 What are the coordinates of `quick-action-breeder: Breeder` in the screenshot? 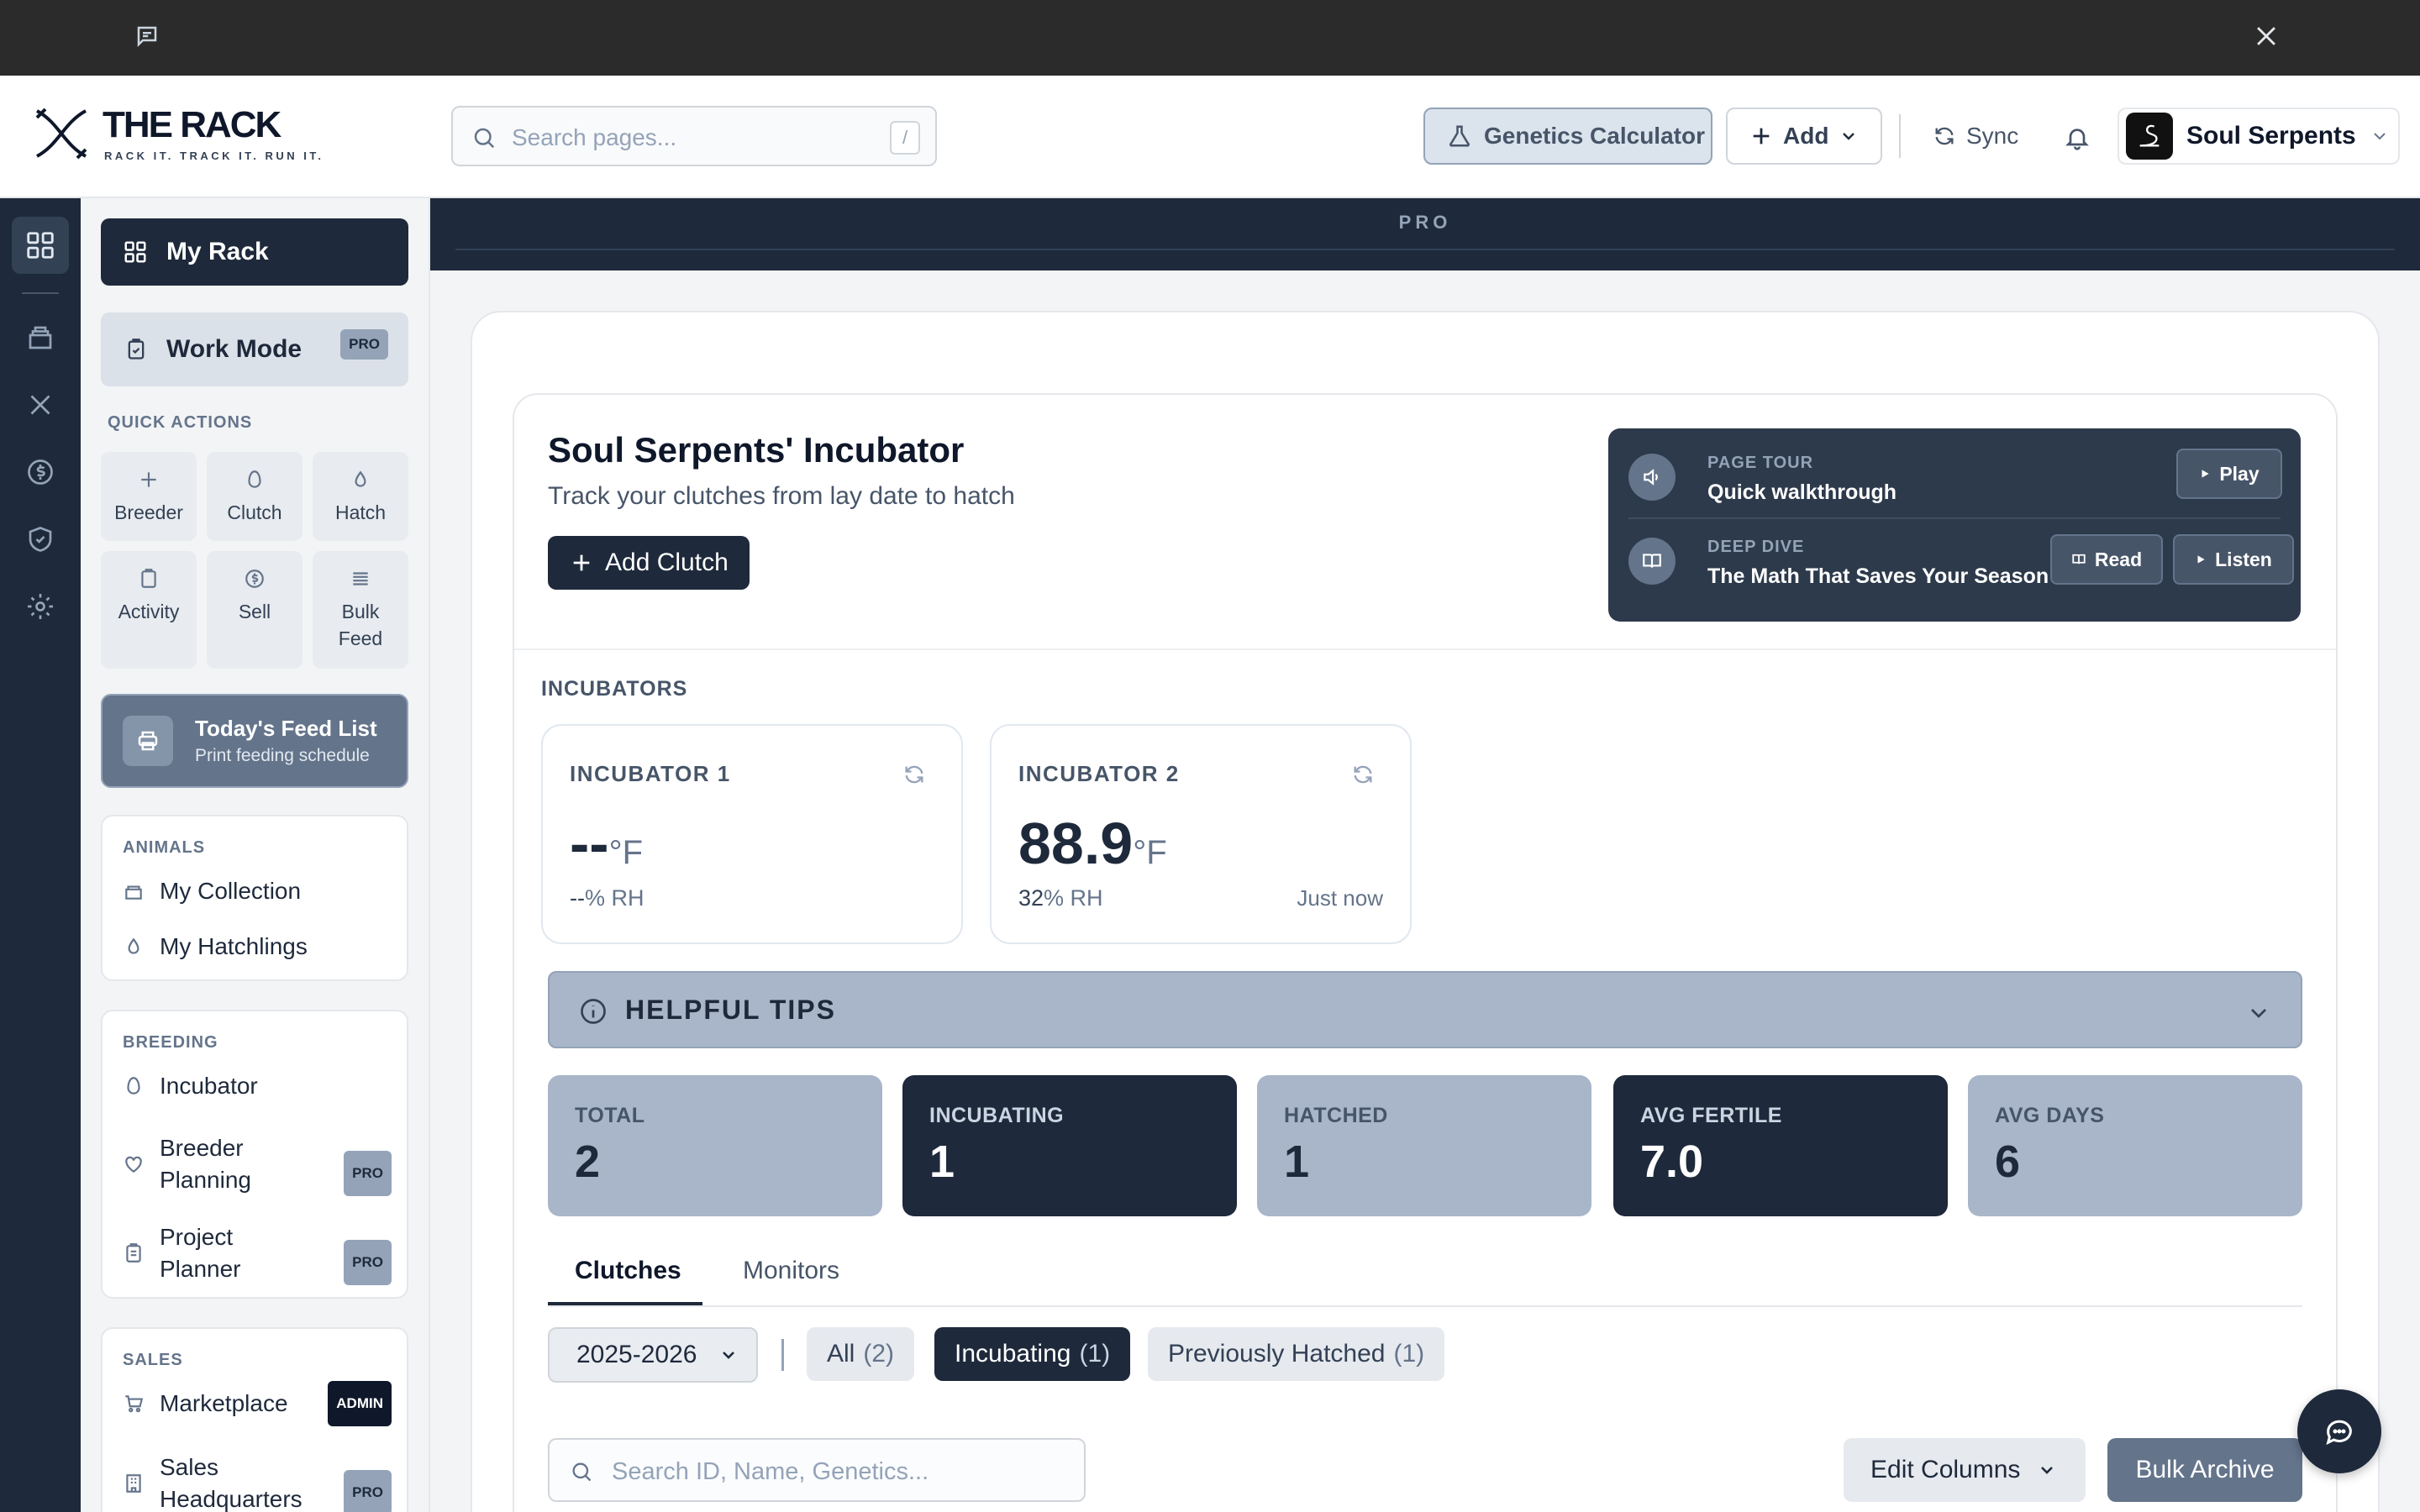 It's located at (149, 496).